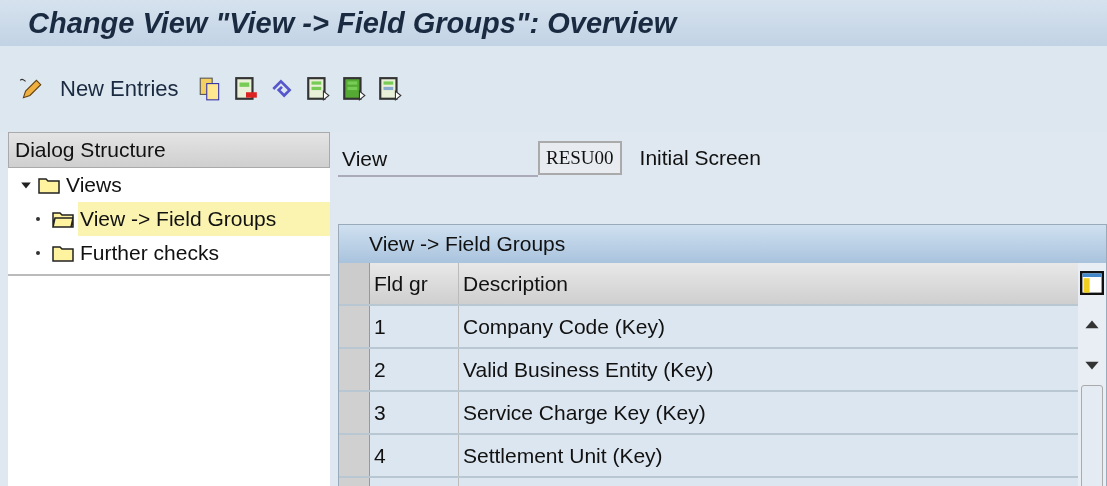 Image resolution: width=1107 pixels, height=486 pixels. I want to click on scrollbar-thumb, so click(1092, 435).